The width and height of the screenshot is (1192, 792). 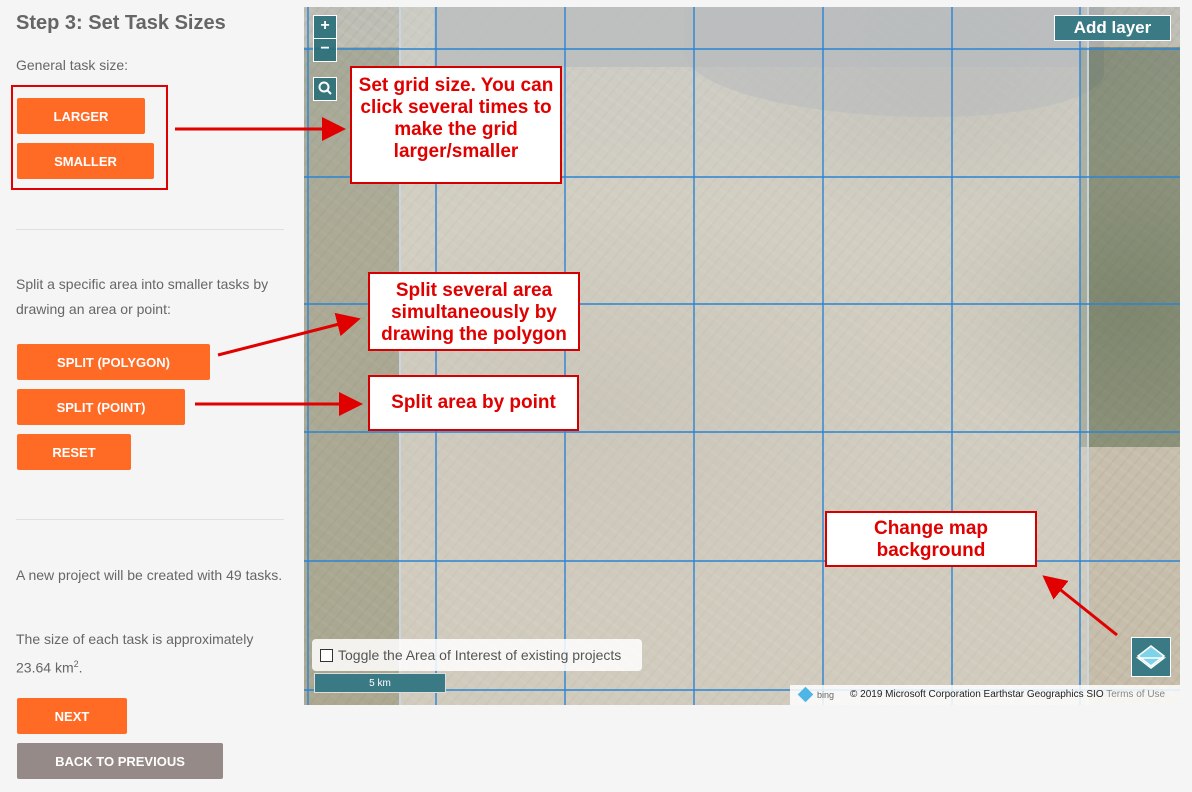 What do you see at coordinates (1135, 694) in the screenshot?
I see `terms-of-use-link: Terms of Use` at bounding box center [1135, 694].